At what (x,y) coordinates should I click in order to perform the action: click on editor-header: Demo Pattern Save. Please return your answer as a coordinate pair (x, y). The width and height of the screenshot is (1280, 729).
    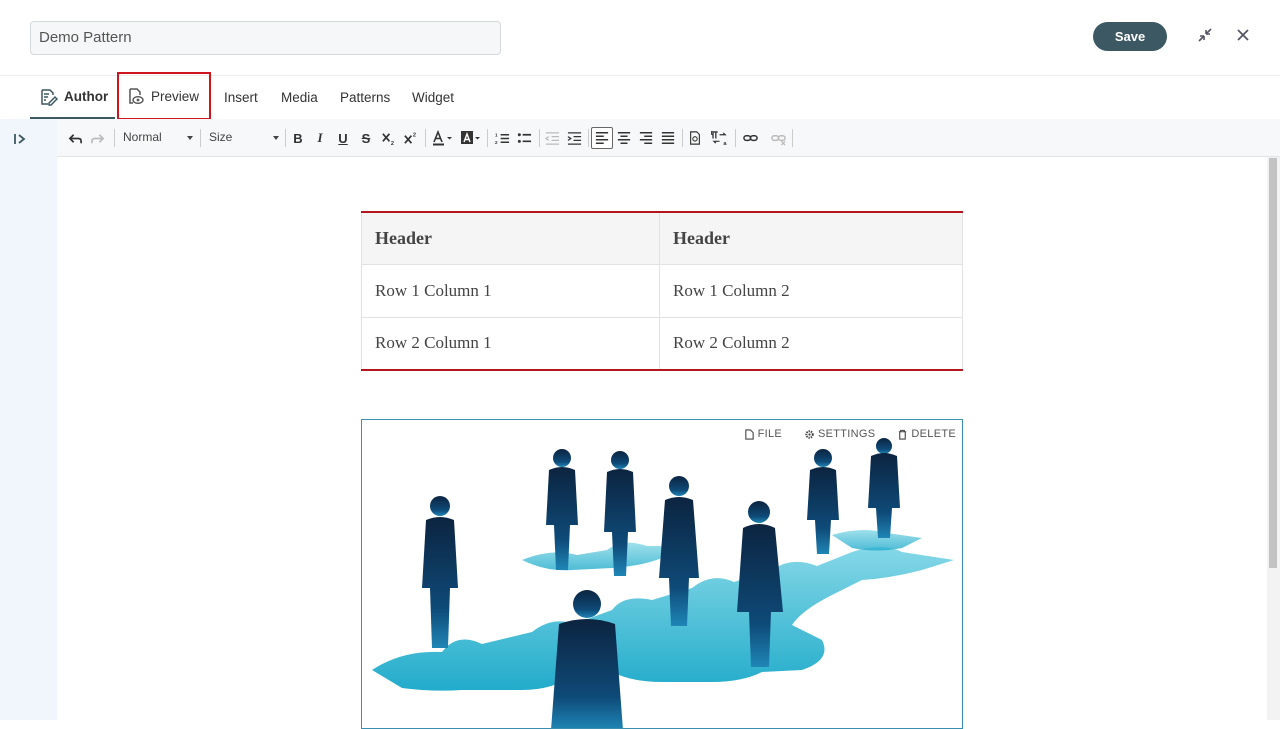
    Looking at the image, I should click on (640, 38).